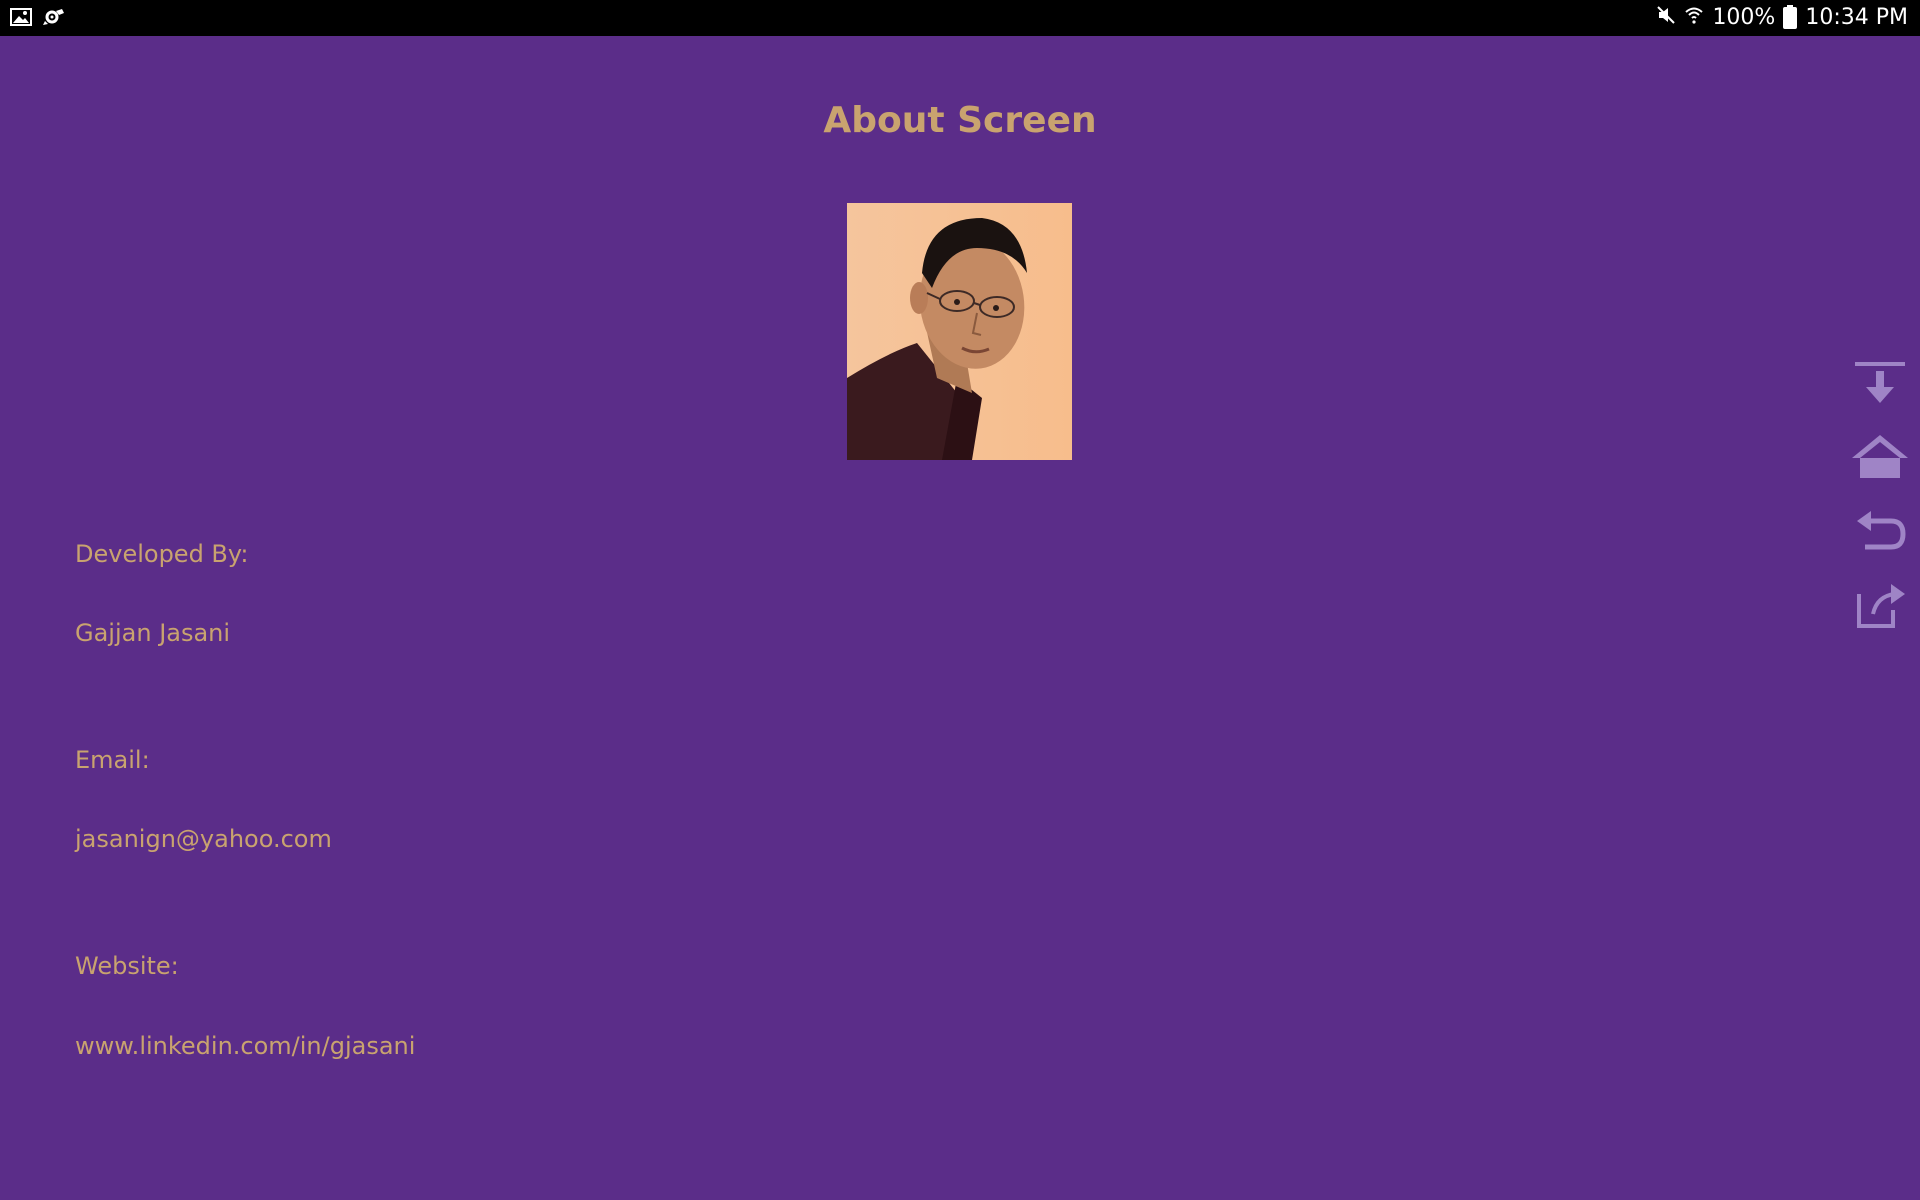 This screenshot has width=1920, height=1200. What do you see at coordinates (203, 839) in the screenshot?
I see `email-value: jasanign@yahoo.com` at bounding box center [203, 839].